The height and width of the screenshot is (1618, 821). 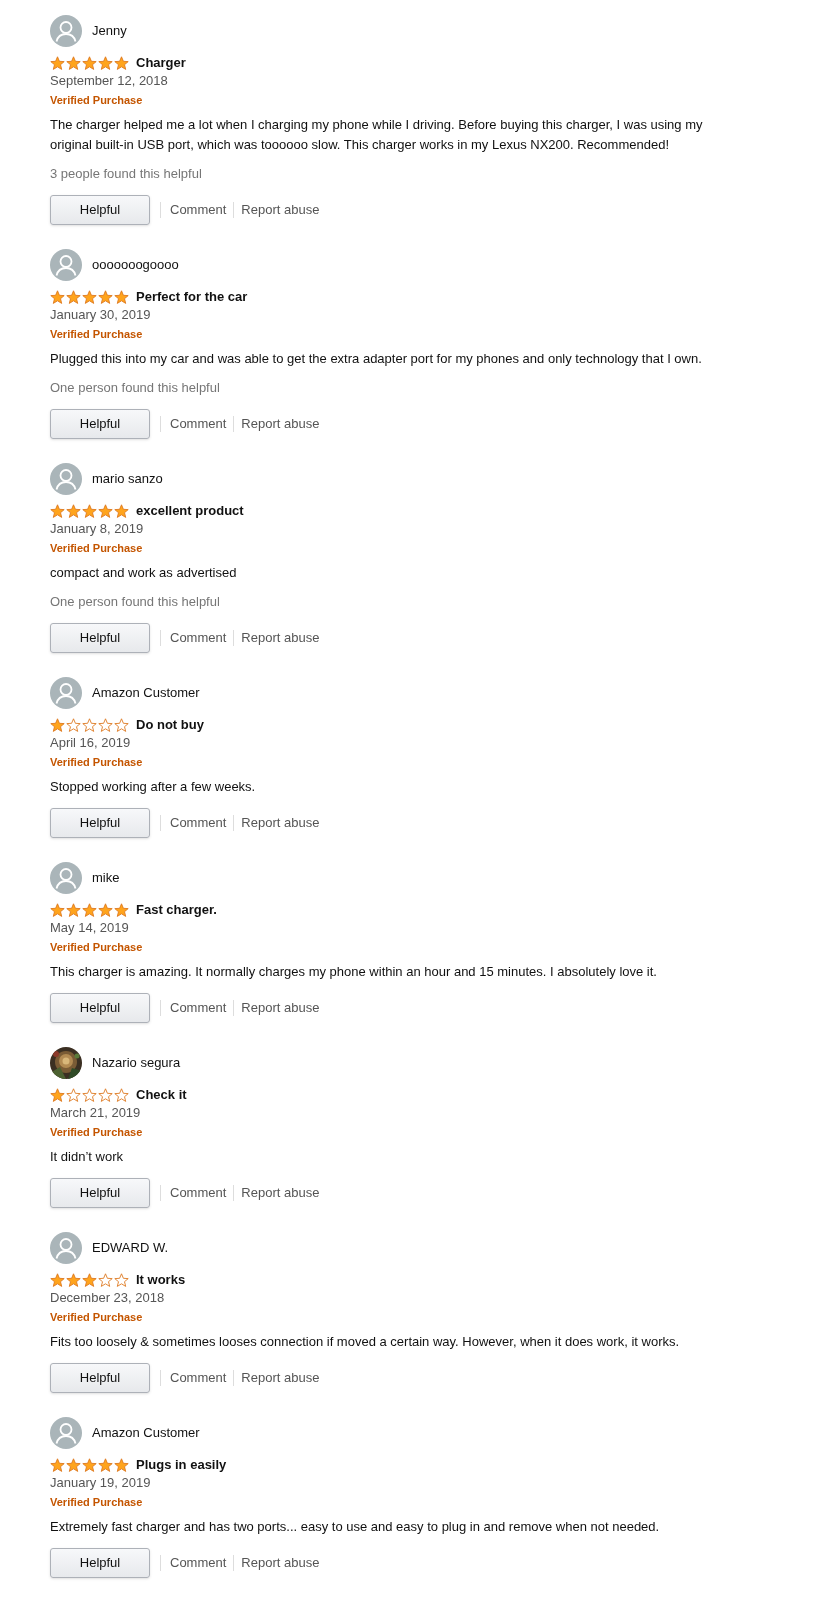 I want to click on review-date: May 14, 2019, so click(x=90, y=928).